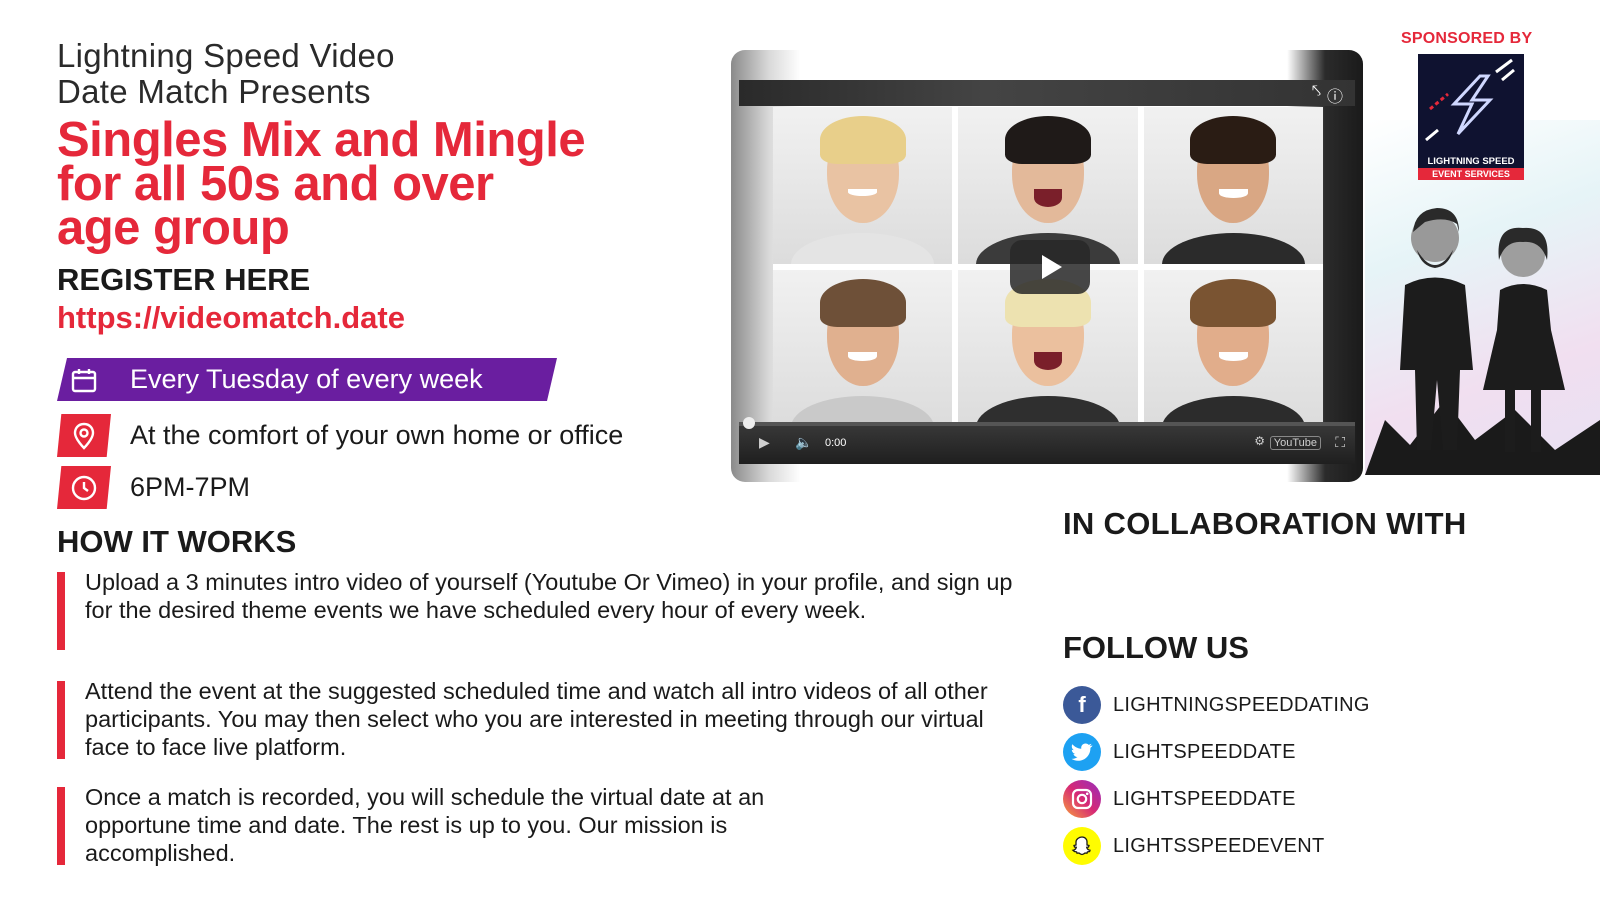 This screenshot has width=1600, height=900. What do you see at coordinates (803, 442) in the screenshot?
I see `volume-icon: 🔈` at bounding box center [803, 442].